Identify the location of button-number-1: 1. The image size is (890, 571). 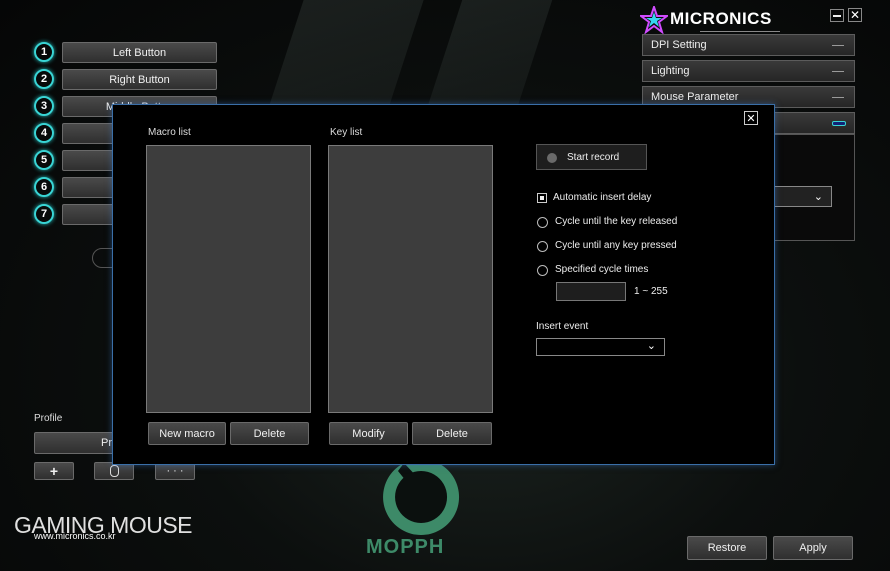
(44, 52).